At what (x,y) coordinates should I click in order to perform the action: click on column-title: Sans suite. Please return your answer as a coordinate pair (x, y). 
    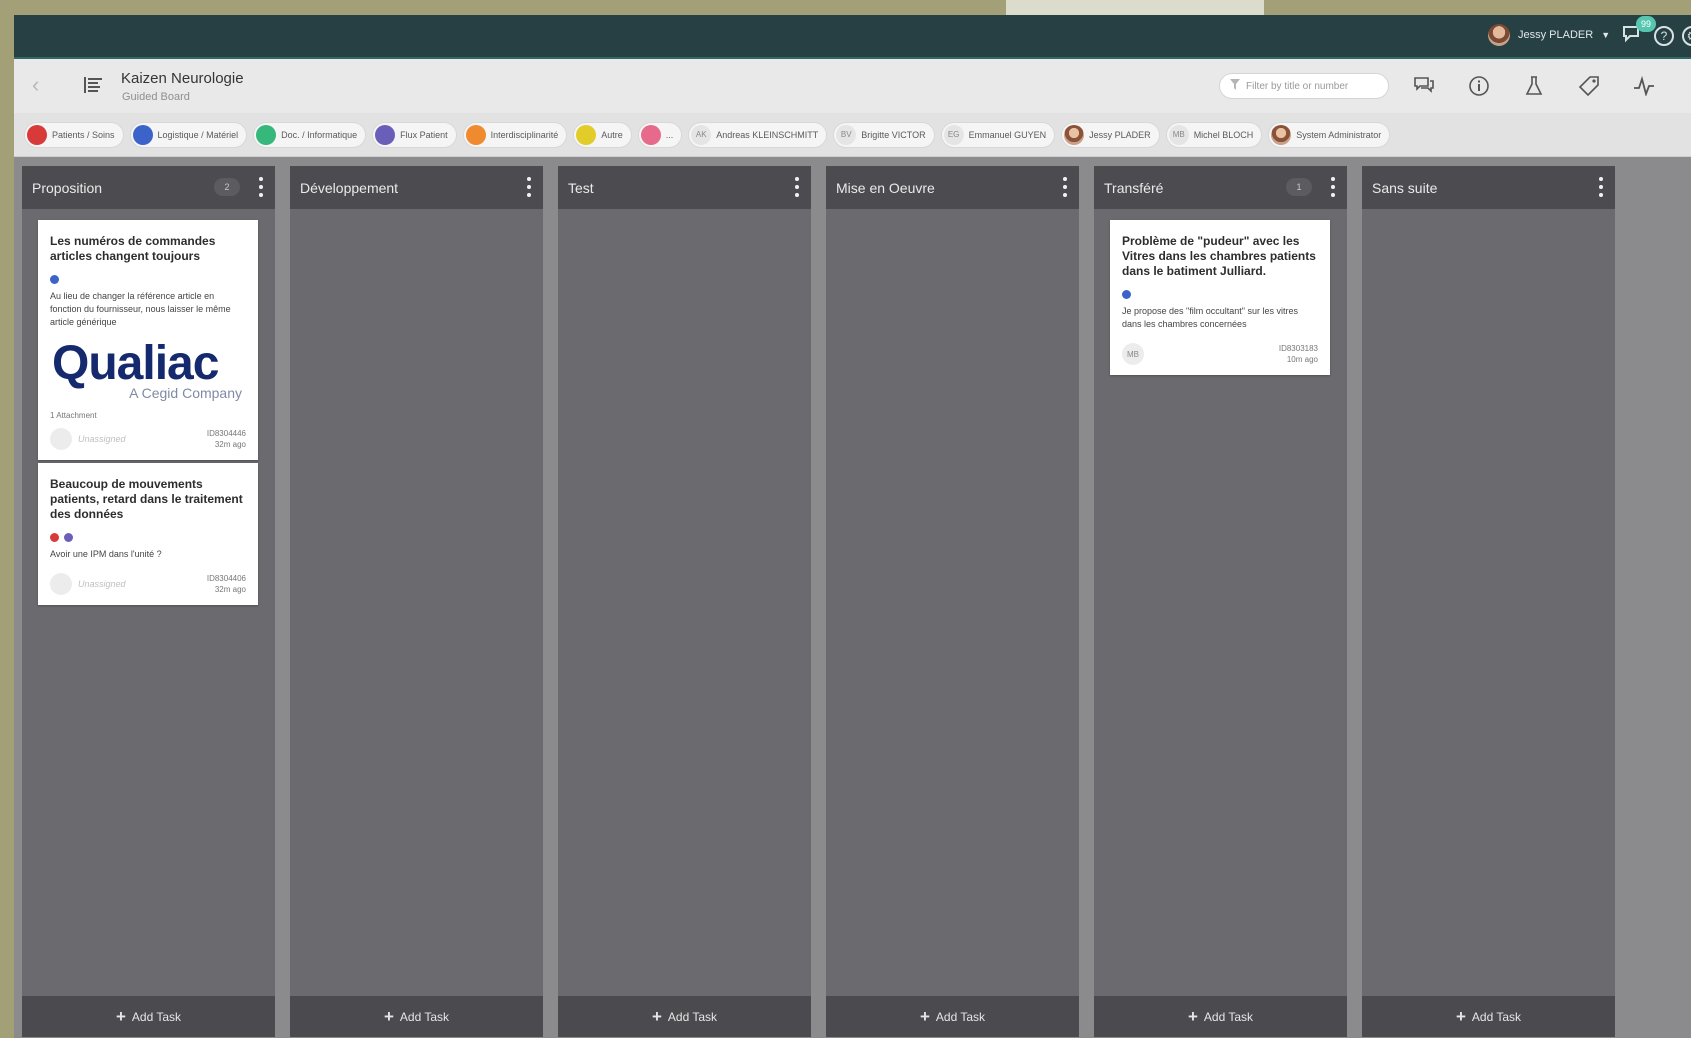
    Looking at the image, I should click on (1405, 187).